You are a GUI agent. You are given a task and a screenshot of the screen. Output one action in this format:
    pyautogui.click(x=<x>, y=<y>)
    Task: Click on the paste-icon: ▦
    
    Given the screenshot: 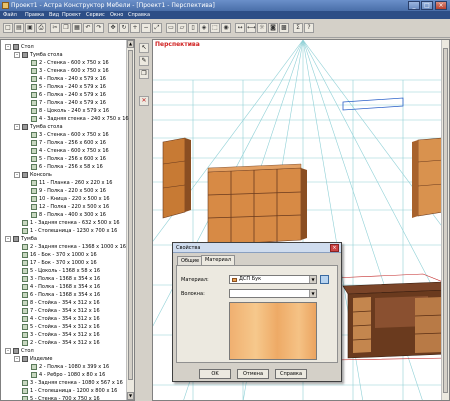 What is the action you would take?
    pyautogui.click(x=77, y=28)
    